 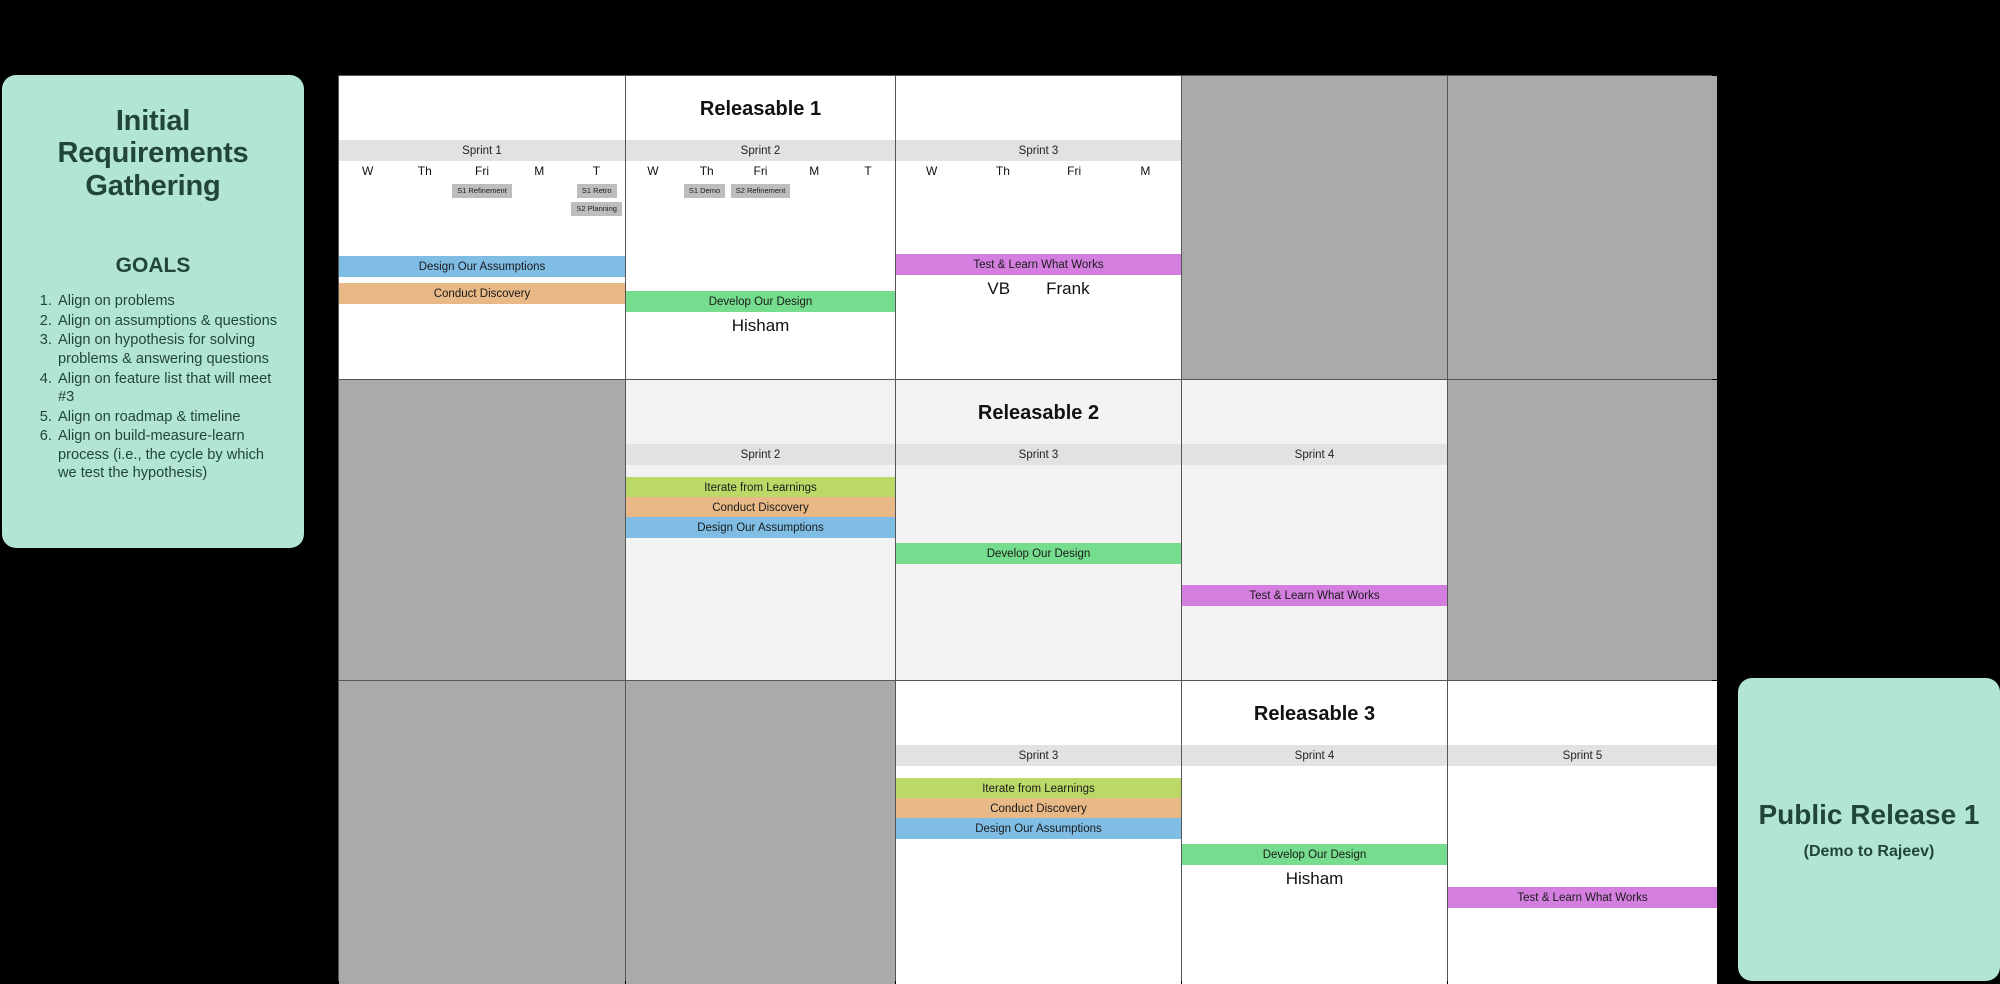 I want to click on day-header-row: W Th Fri M, so click(x=1038, y=172).